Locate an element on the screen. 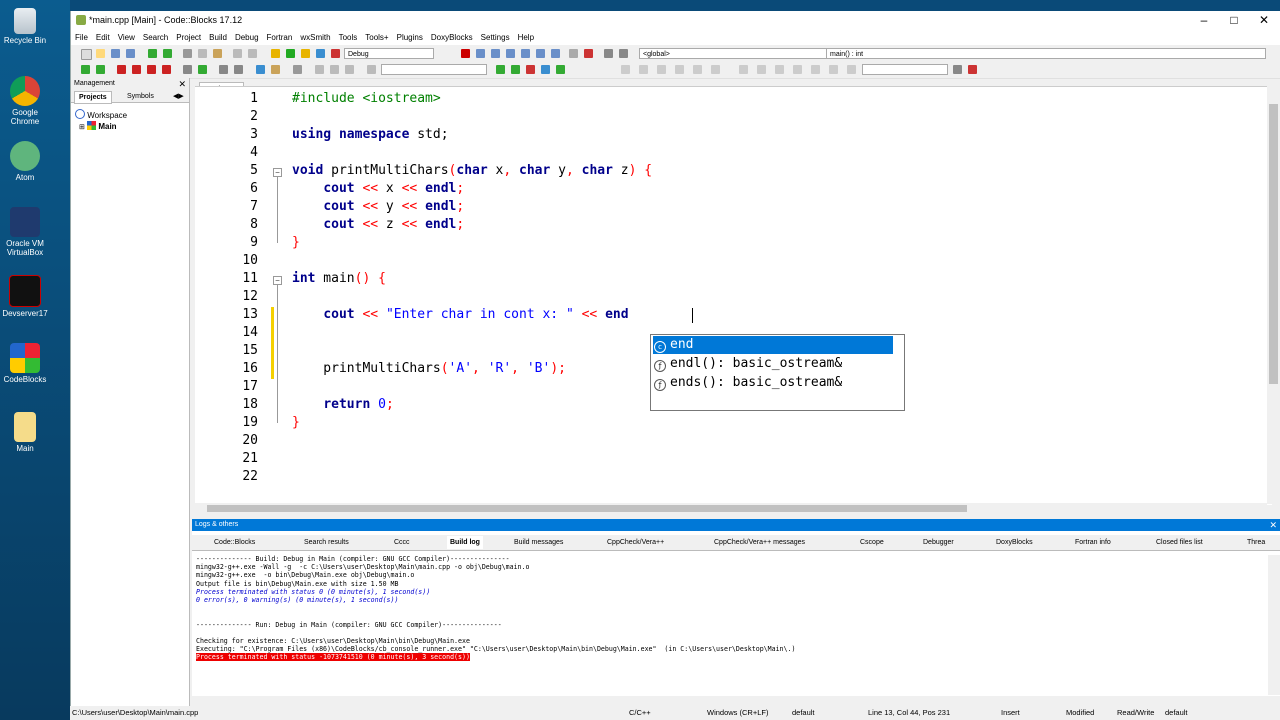 The width and height of the screenshot is (1280, 720). hscroll-thumb is located at coordinates (587, 508).